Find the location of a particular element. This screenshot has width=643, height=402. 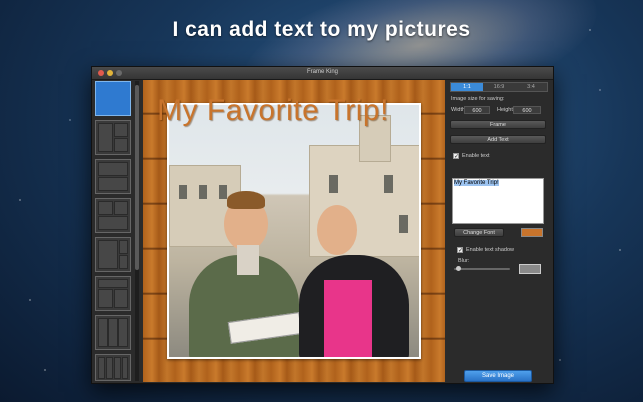

ratio-1-1: 1:1 is located at coordinates (467, 87).